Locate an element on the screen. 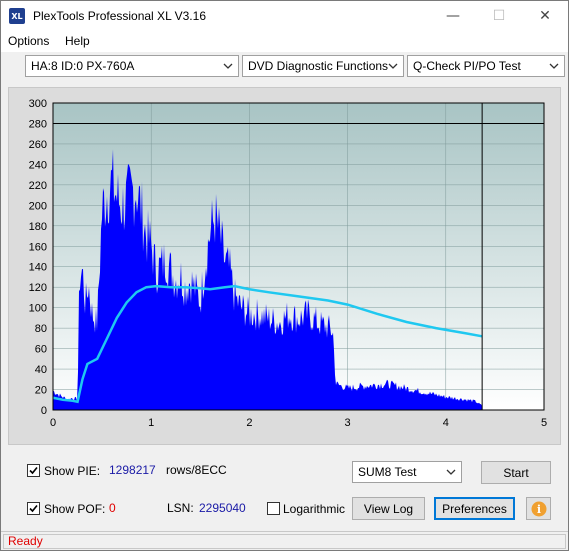  x-tick-label: 5 is located at coordinates (544, 423).